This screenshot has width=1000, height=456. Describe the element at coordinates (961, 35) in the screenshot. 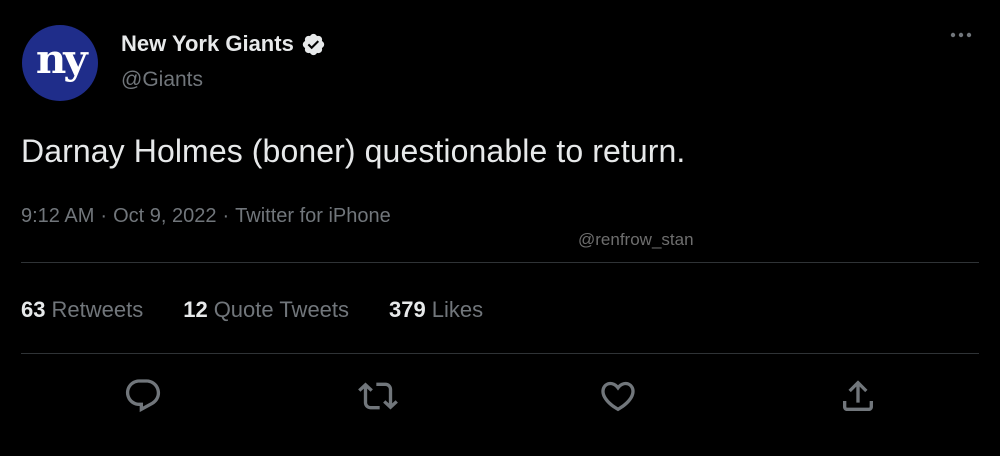

I see `more-options-icon` at that location.